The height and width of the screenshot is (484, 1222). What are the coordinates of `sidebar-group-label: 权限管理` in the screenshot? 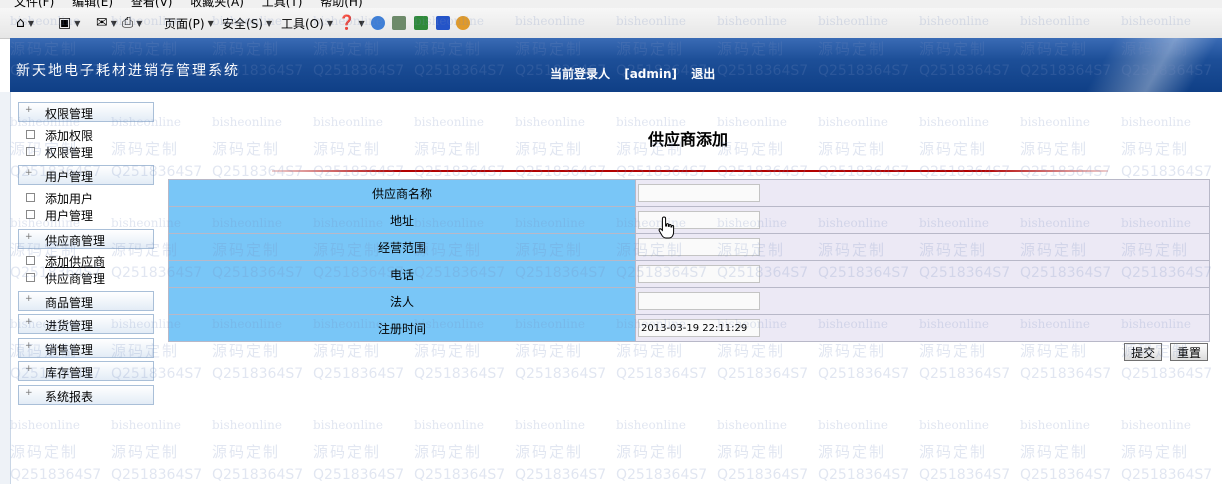 It's located at (69, 114).